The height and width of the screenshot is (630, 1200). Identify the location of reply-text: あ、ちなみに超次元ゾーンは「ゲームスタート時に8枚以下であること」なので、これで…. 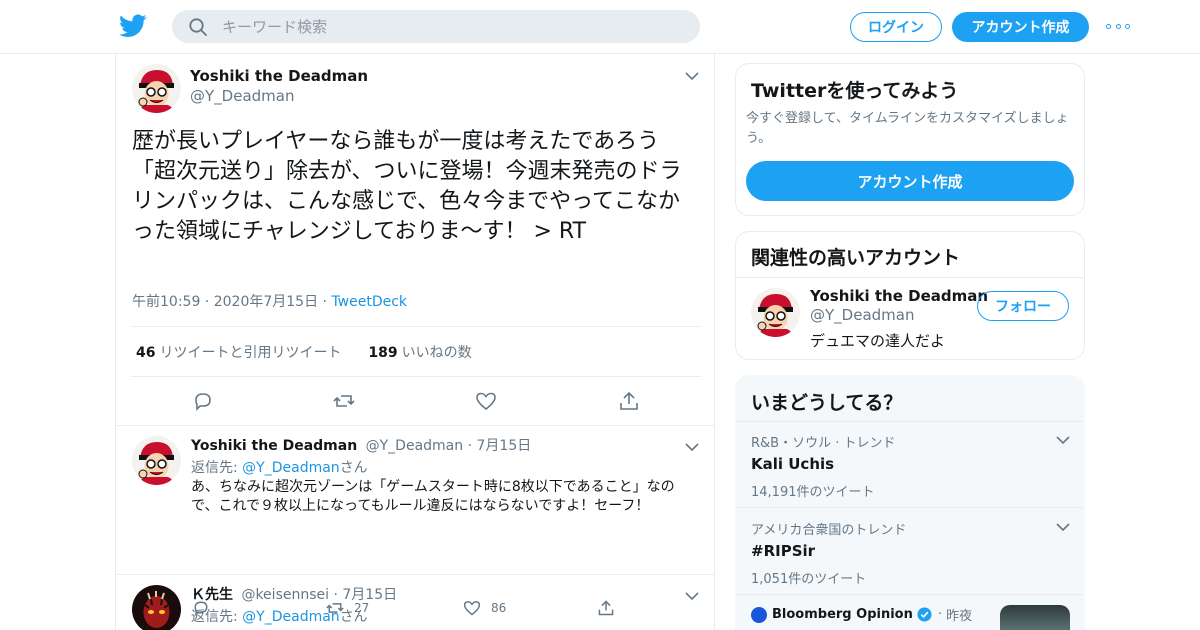
(433, 496).